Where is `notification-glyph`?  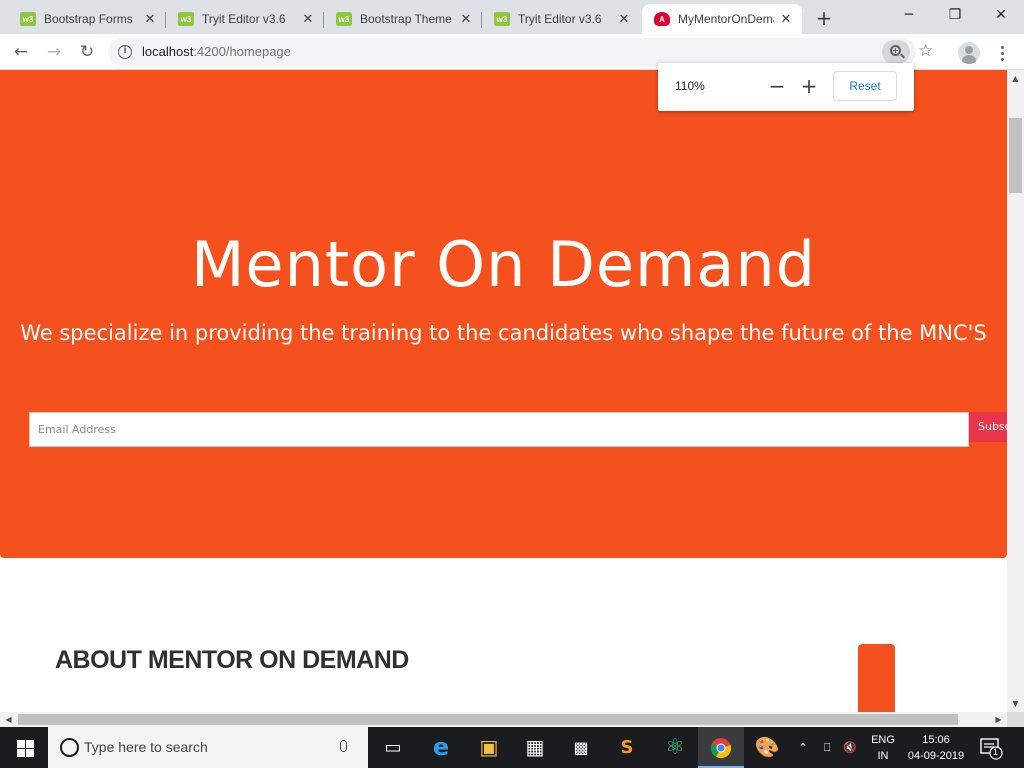
notification-glyph is located at coordinates (991, 749).